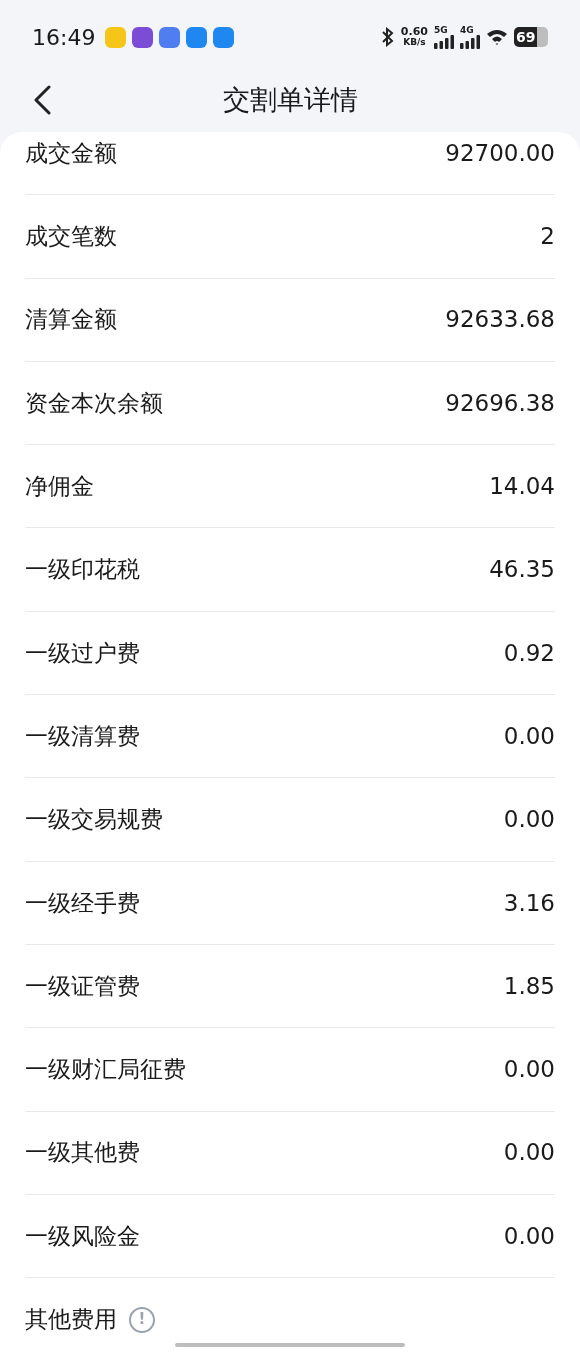 The width and height of the screenshot is (580, 1353). I want to click on row-label: 其他费用, so click(71, 1320).